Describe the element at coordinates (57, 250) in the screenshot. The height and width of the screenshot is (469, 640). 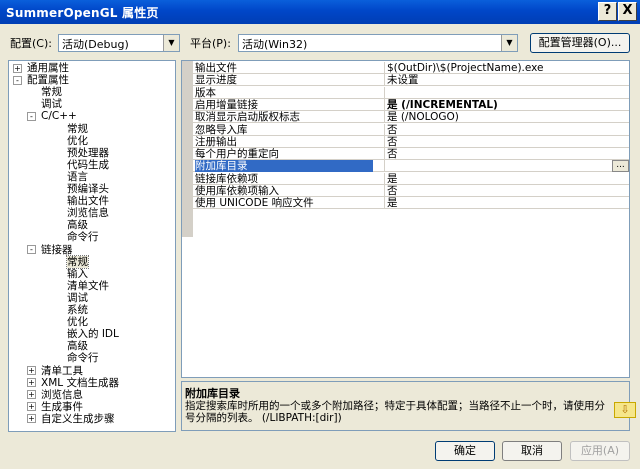
I see `tree-item: 链接器` at that location.